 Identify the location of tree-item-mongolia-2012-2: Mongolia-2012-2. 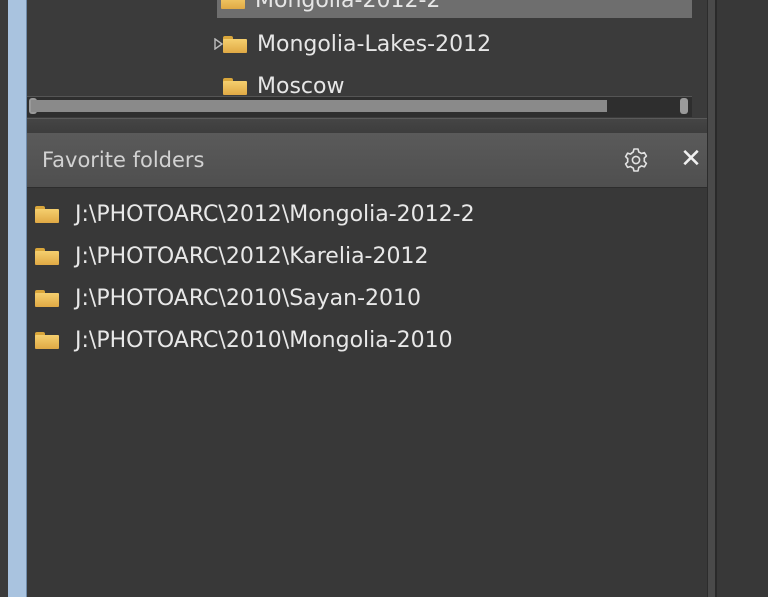
(454, 9).